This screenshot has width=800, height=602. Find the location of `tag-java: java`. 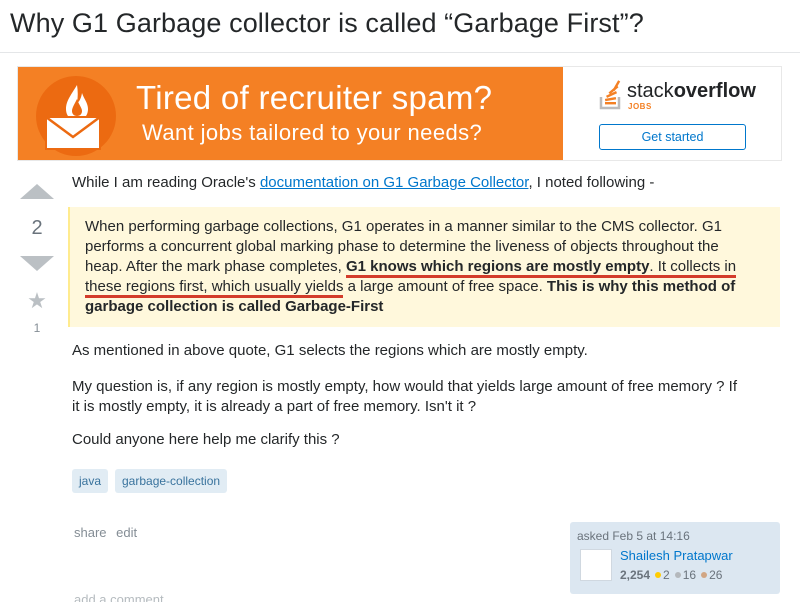

tag-java: java is located at coordinates (90, 481).